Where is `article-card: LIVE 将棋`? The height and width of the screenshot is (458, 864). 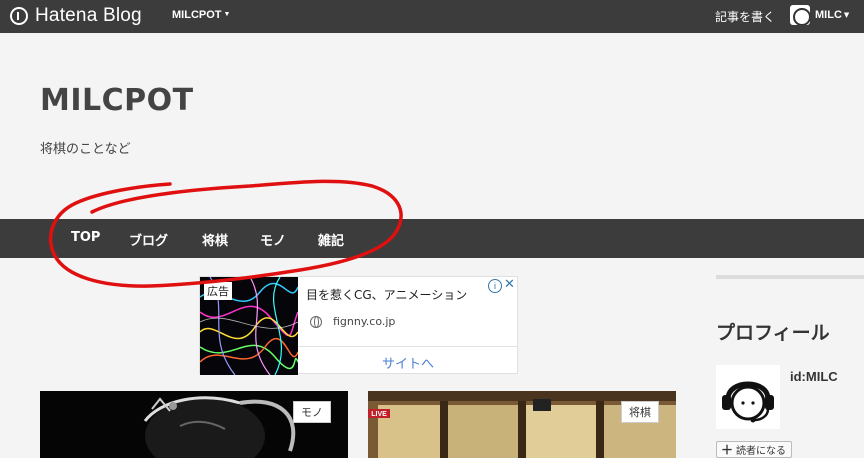 article-card: LIVE 将棋 is located at coordinates (522, 424).